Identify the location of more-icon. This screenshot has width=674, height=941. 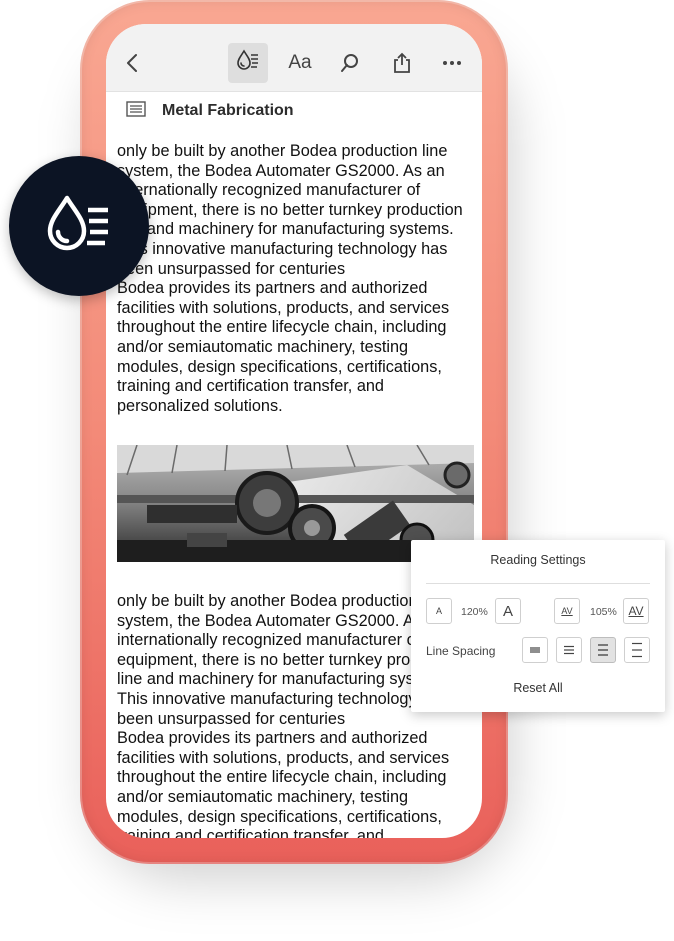
(452, 63).